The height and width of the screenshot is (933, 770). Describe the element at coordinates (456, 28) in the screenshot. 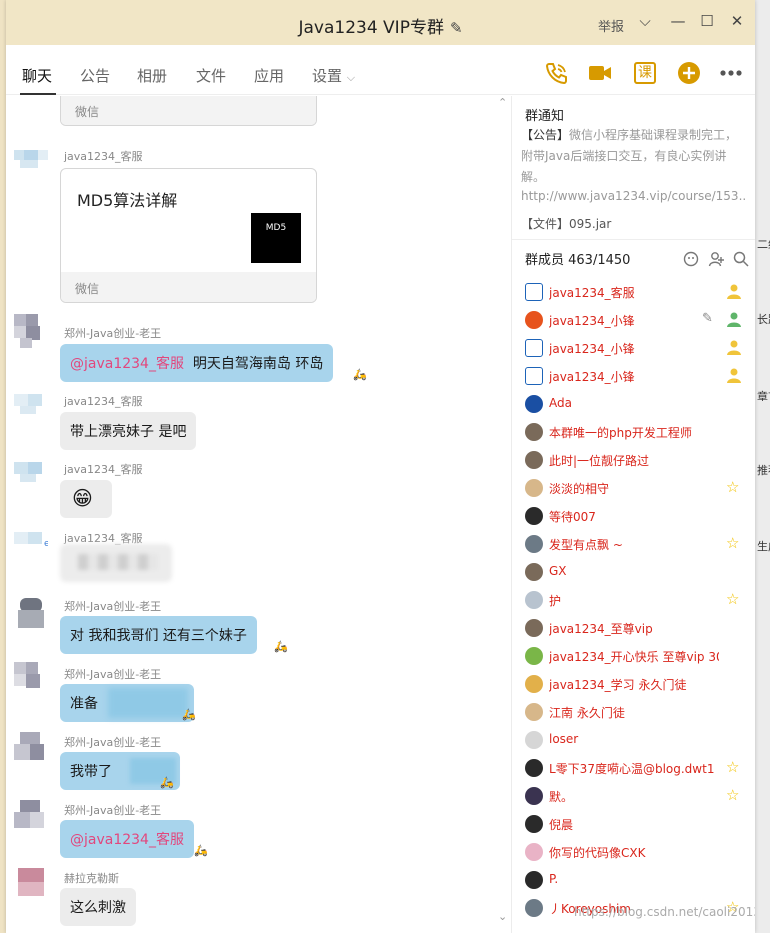

I see `pencil-icon: ✎` at that location.